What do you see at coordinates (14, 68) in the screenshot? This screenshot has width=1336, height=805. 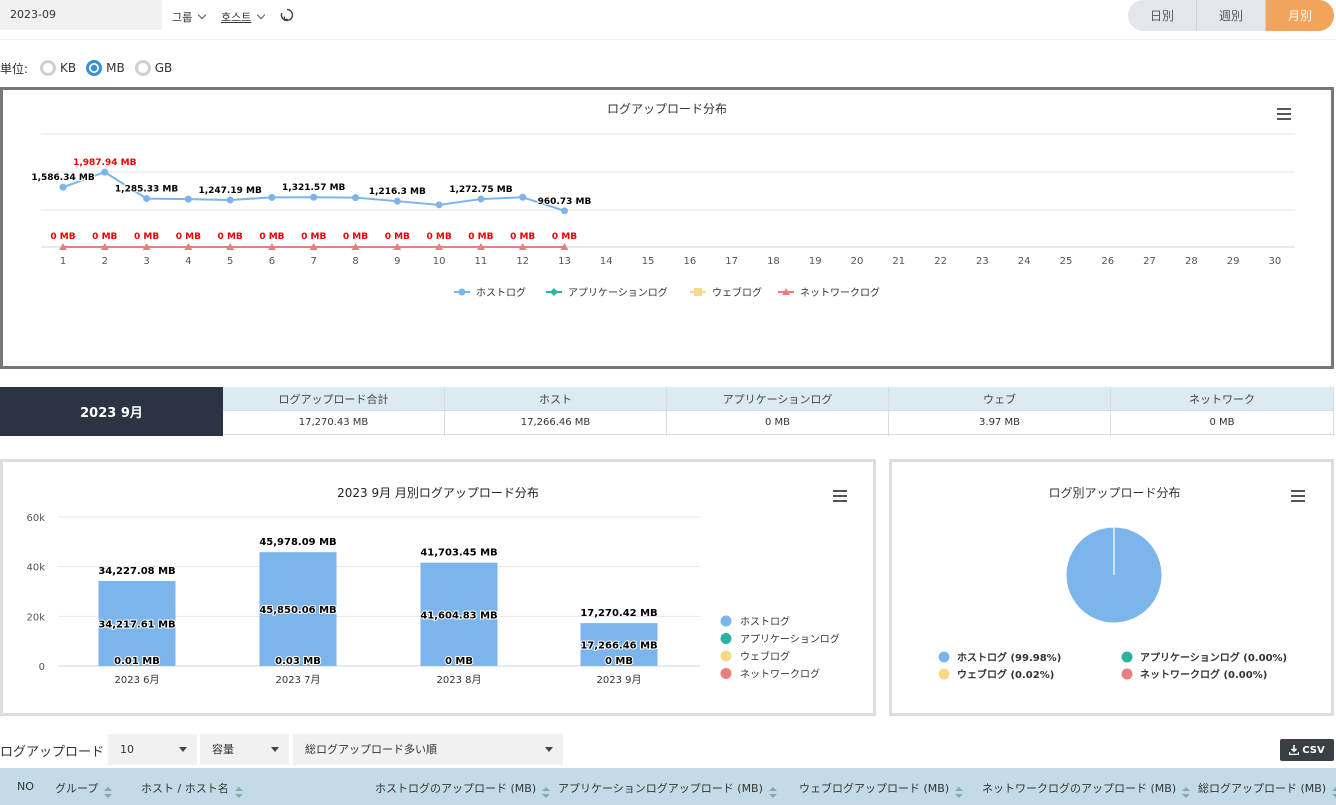 I see `unit-label: 単位:` at bounding box center [14, 68].